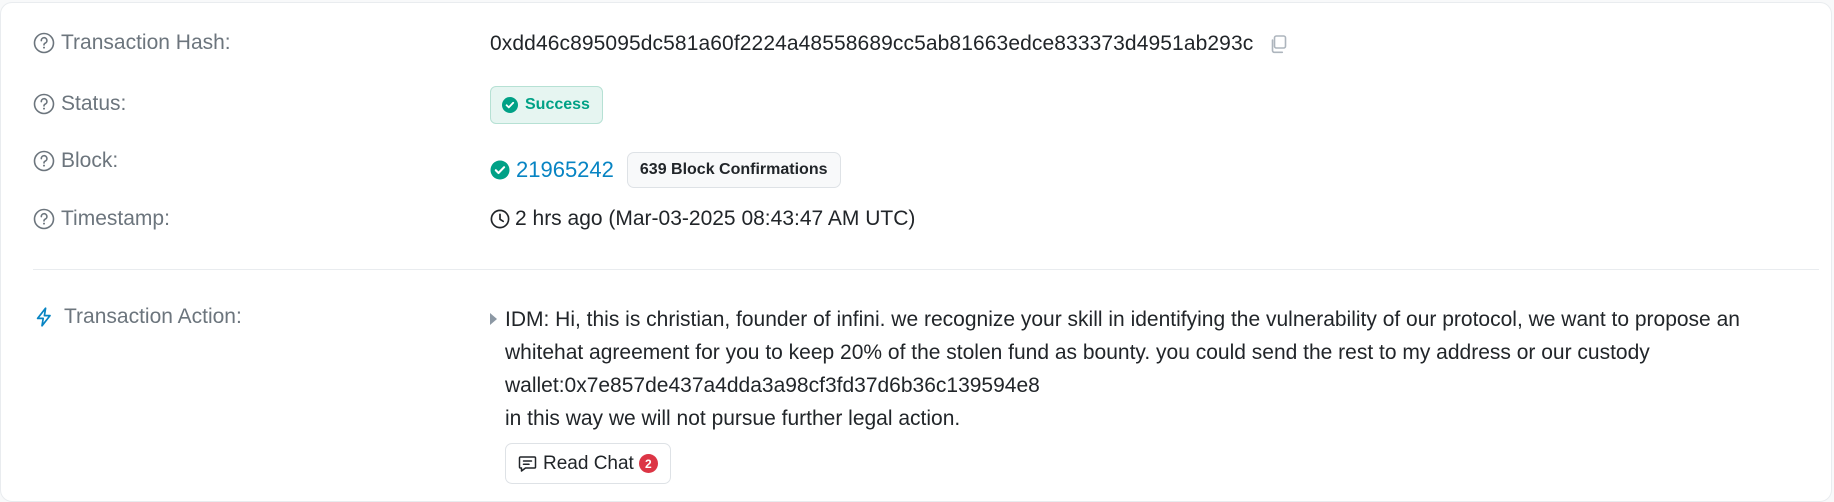 This screenshot has width=1834, height=502. What do you see at coordinates (94, 103) in the screenshot?
I see `status-label: Status:` at bounding box center [94, 103].